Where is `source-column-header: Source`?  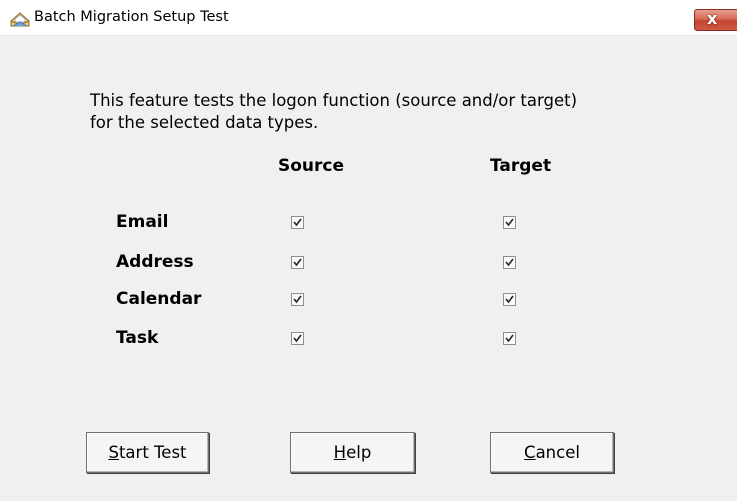 source-column-header: Source is located at coordinates (311, 166).